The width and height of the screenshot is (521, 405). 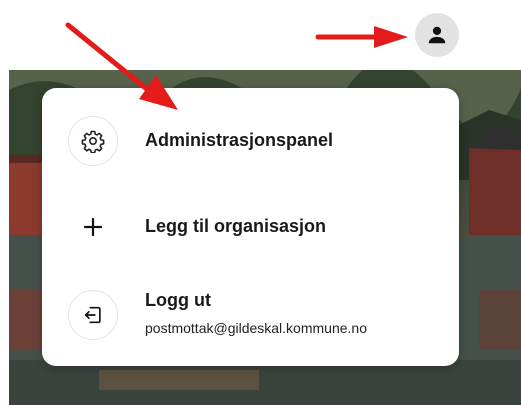 I want to click on person-icon, so click(x=437, y=35).